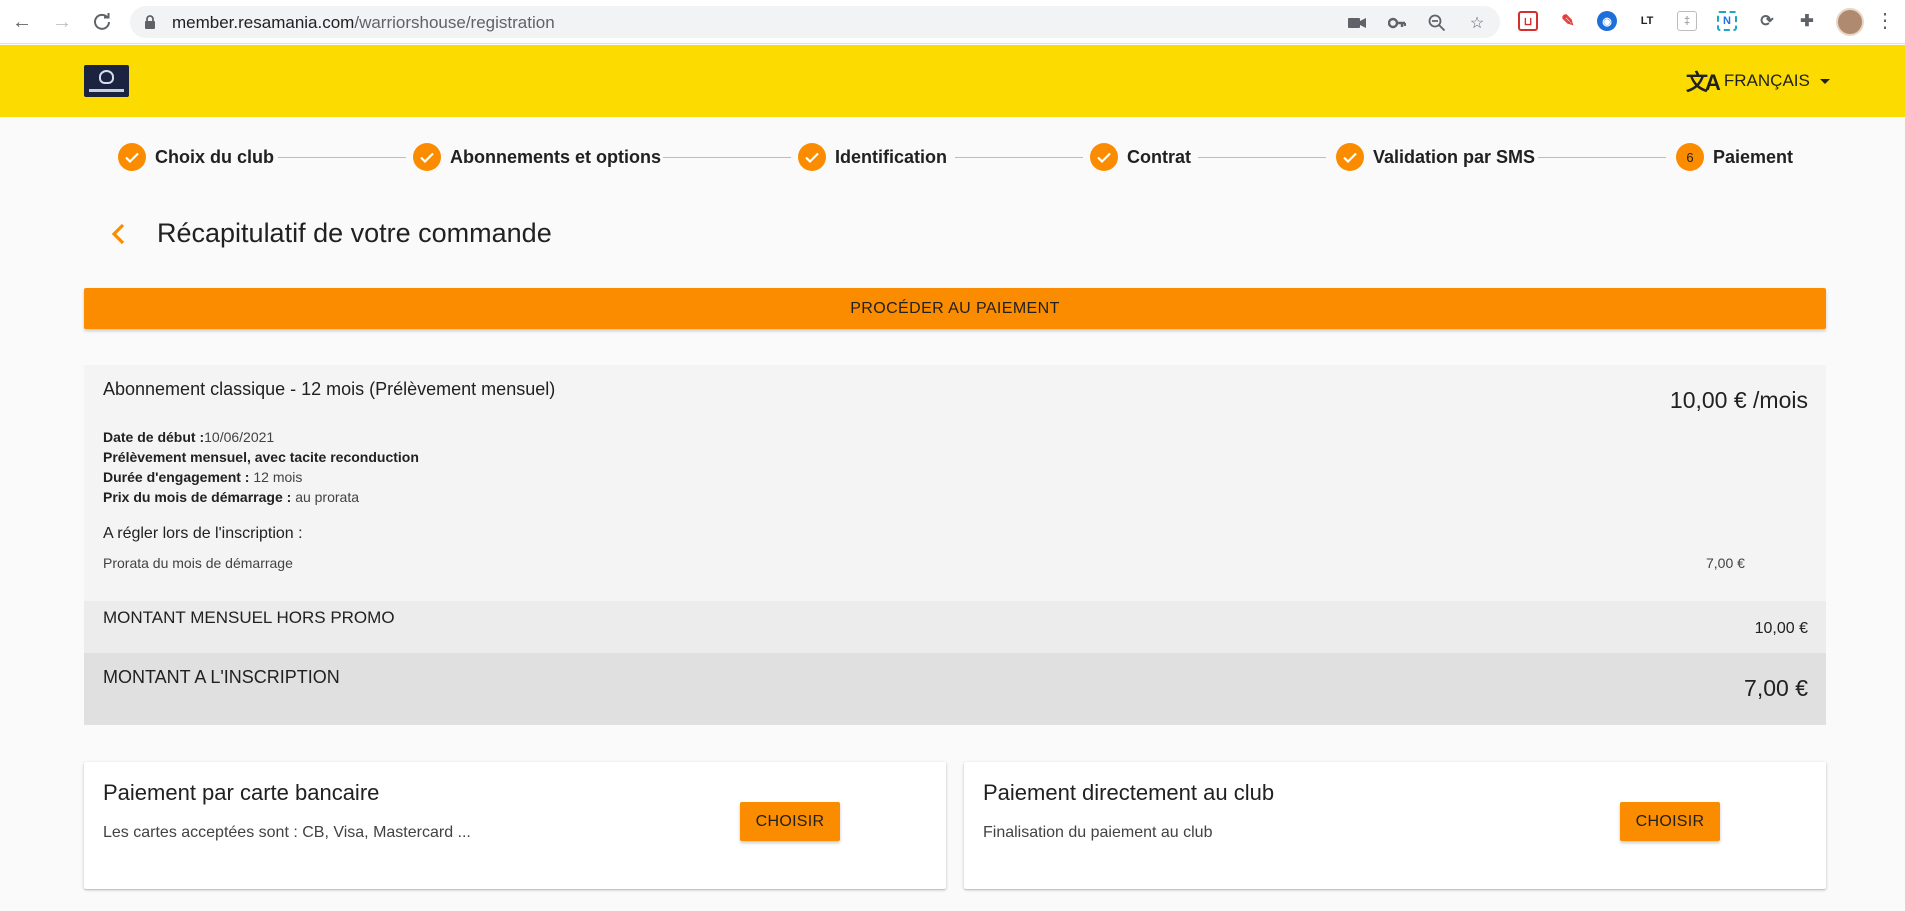 This screenshot has width=1905, height=911. Describe the element at coordinates (354, 233) in the screenshot. I see `page-title: Récapitulatif de votre commande` at that location.